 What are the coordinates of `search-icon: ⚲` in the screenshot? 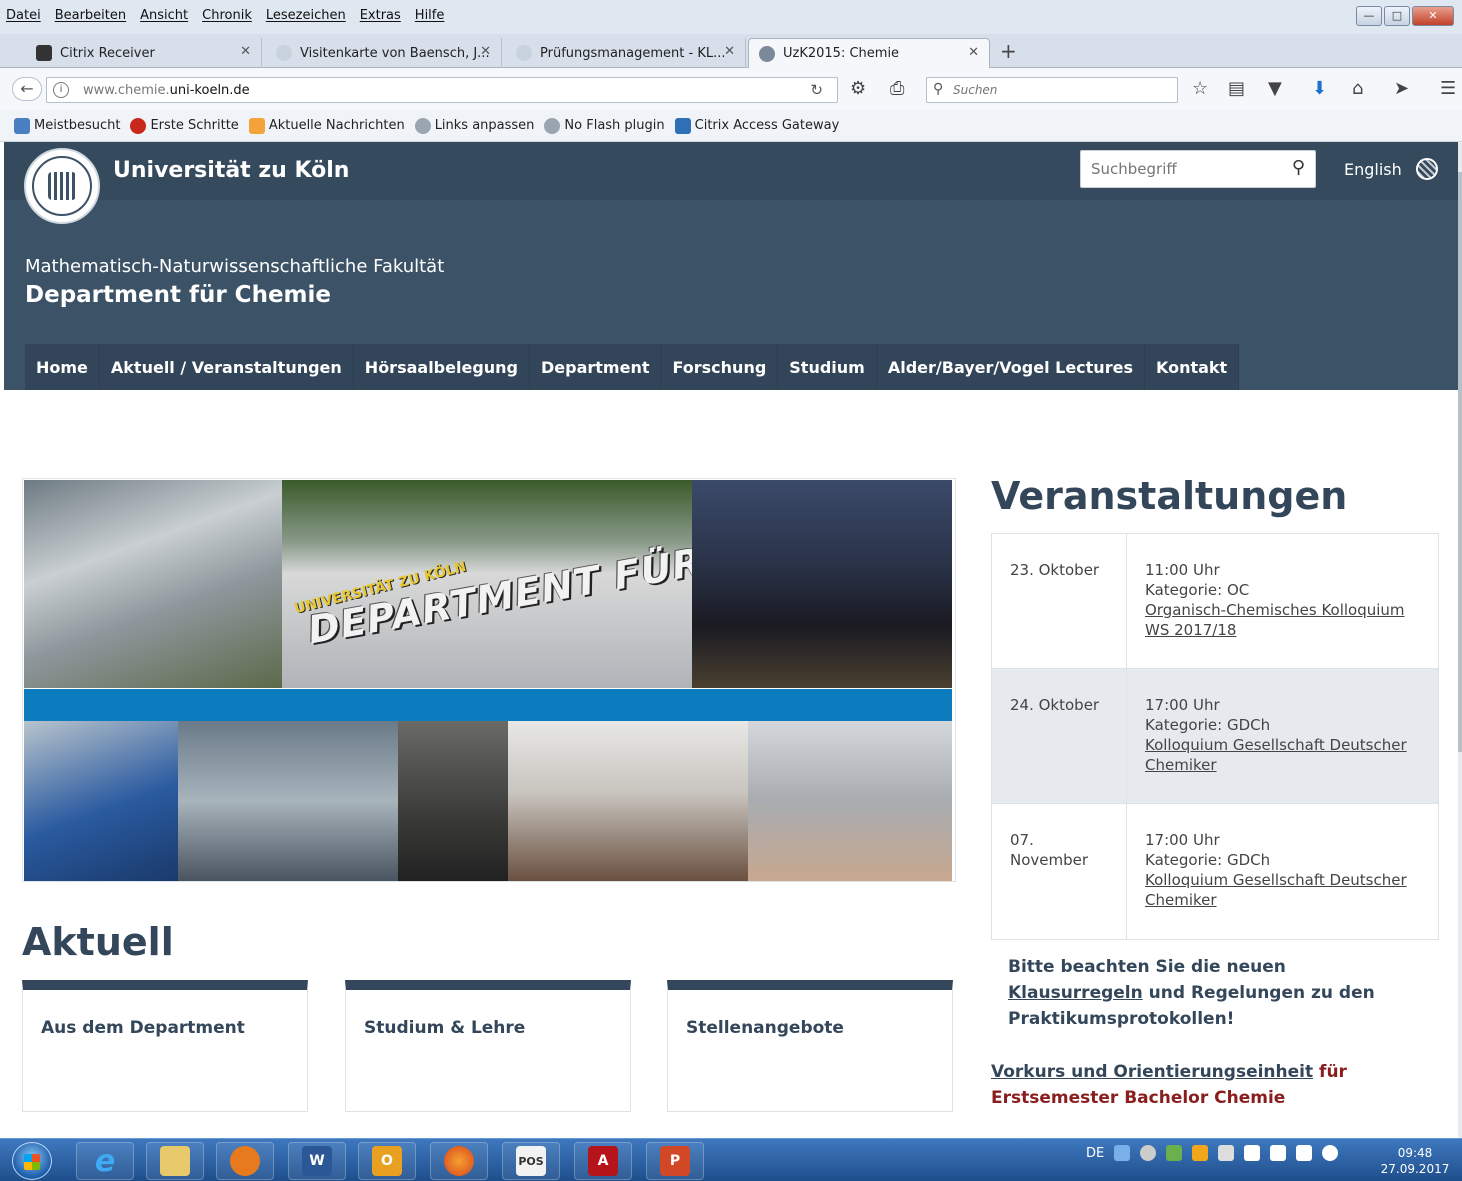 It's located at (1298, 167).